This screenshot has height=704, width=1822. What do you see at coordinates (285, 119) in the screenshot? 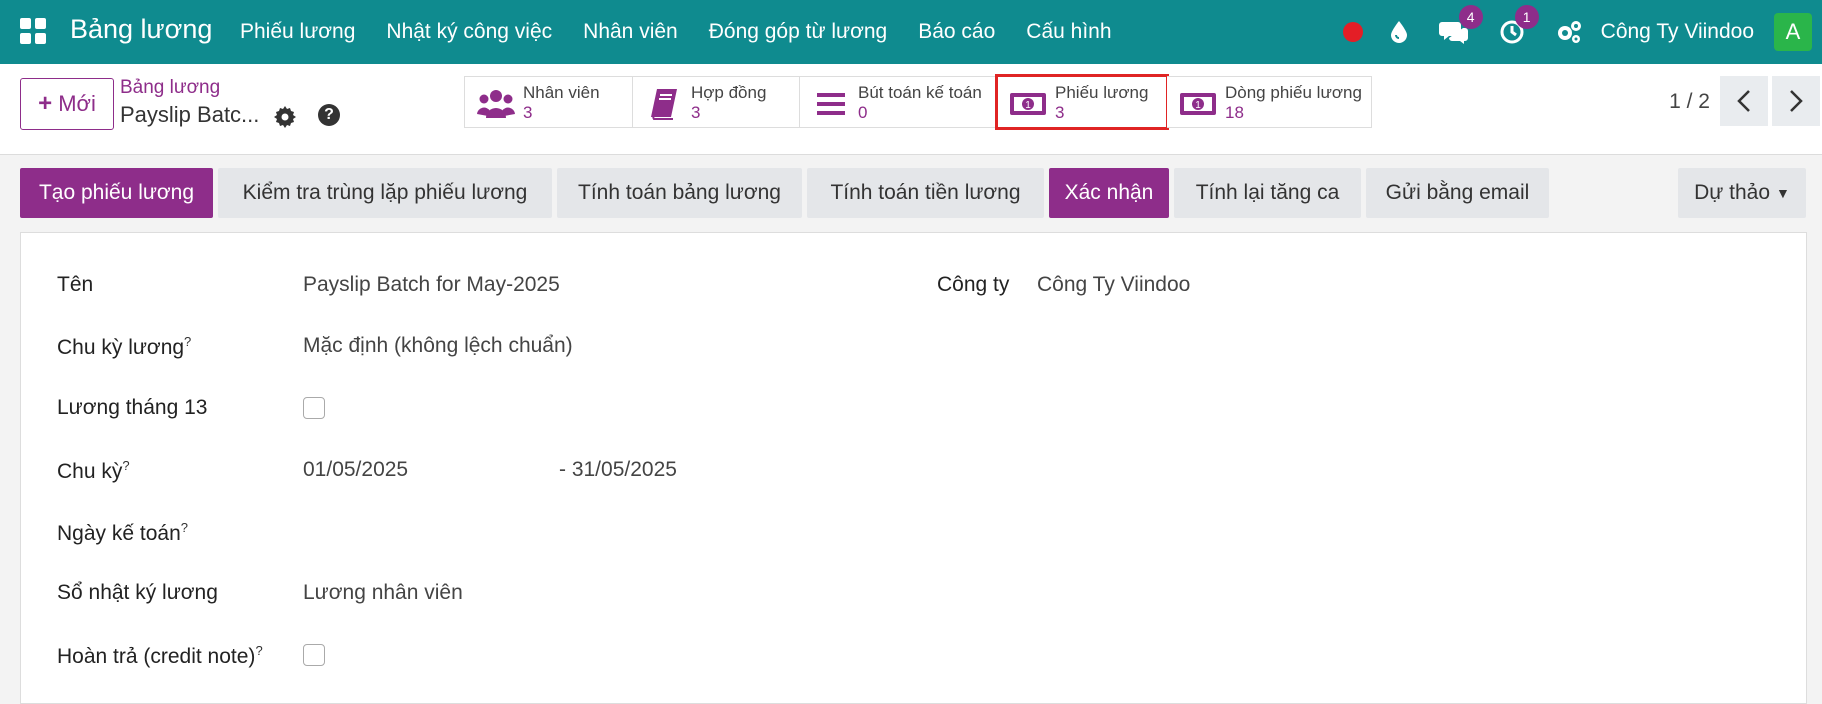
I see `gear-icon` at bounding box center [285, 119].